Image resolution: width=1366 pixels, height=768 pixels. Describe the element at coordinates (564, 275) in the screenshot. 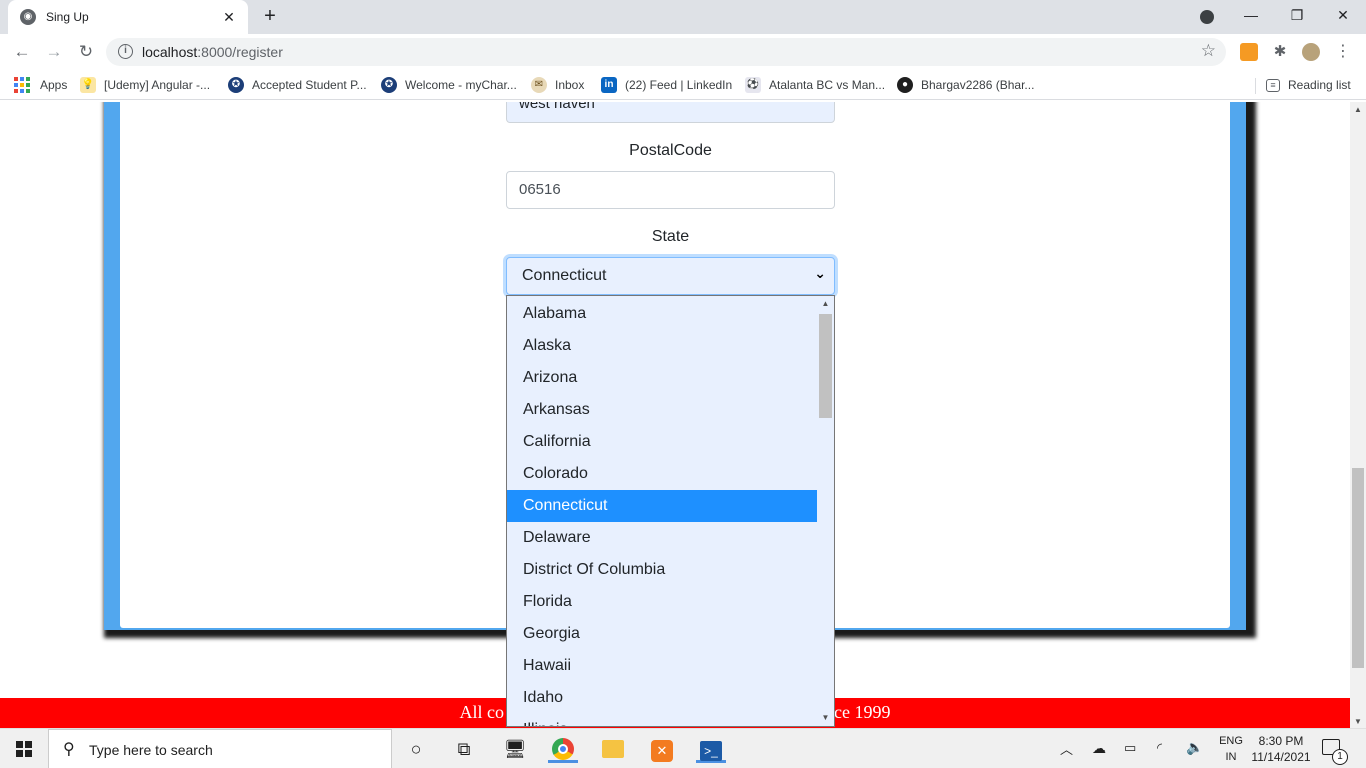

I see `state-select-value: Connecticut` at that location.